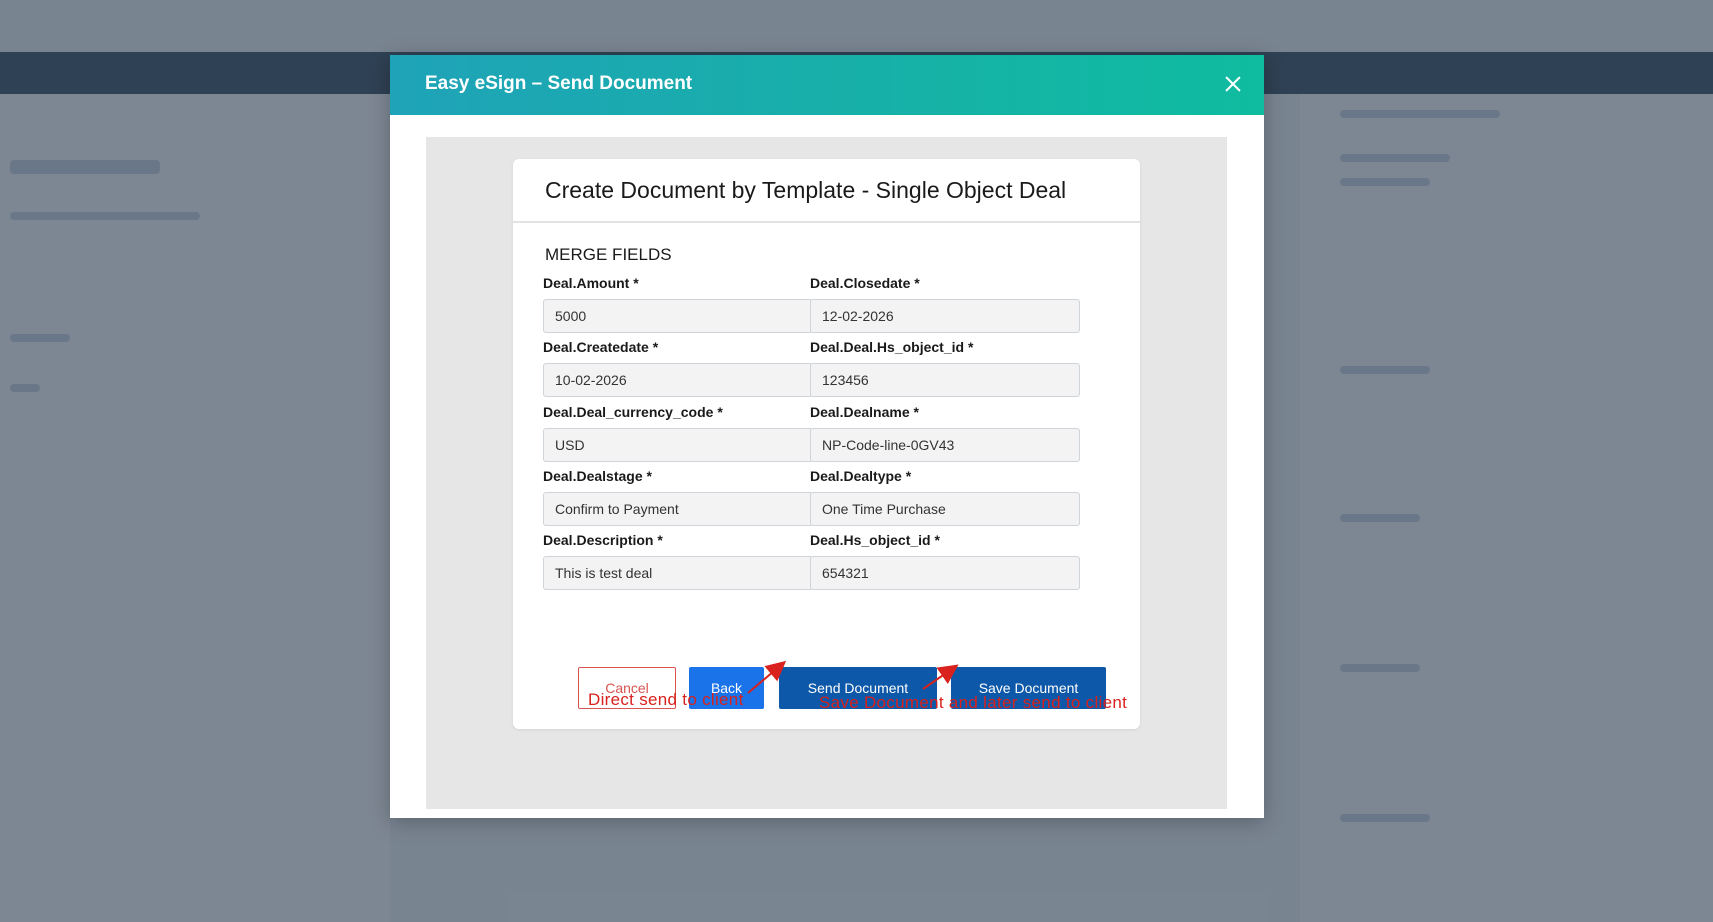  What do you see at coordinates (1233, 84) in the screenshot?
I see `close-icon` at bounding box center [1233, 84].